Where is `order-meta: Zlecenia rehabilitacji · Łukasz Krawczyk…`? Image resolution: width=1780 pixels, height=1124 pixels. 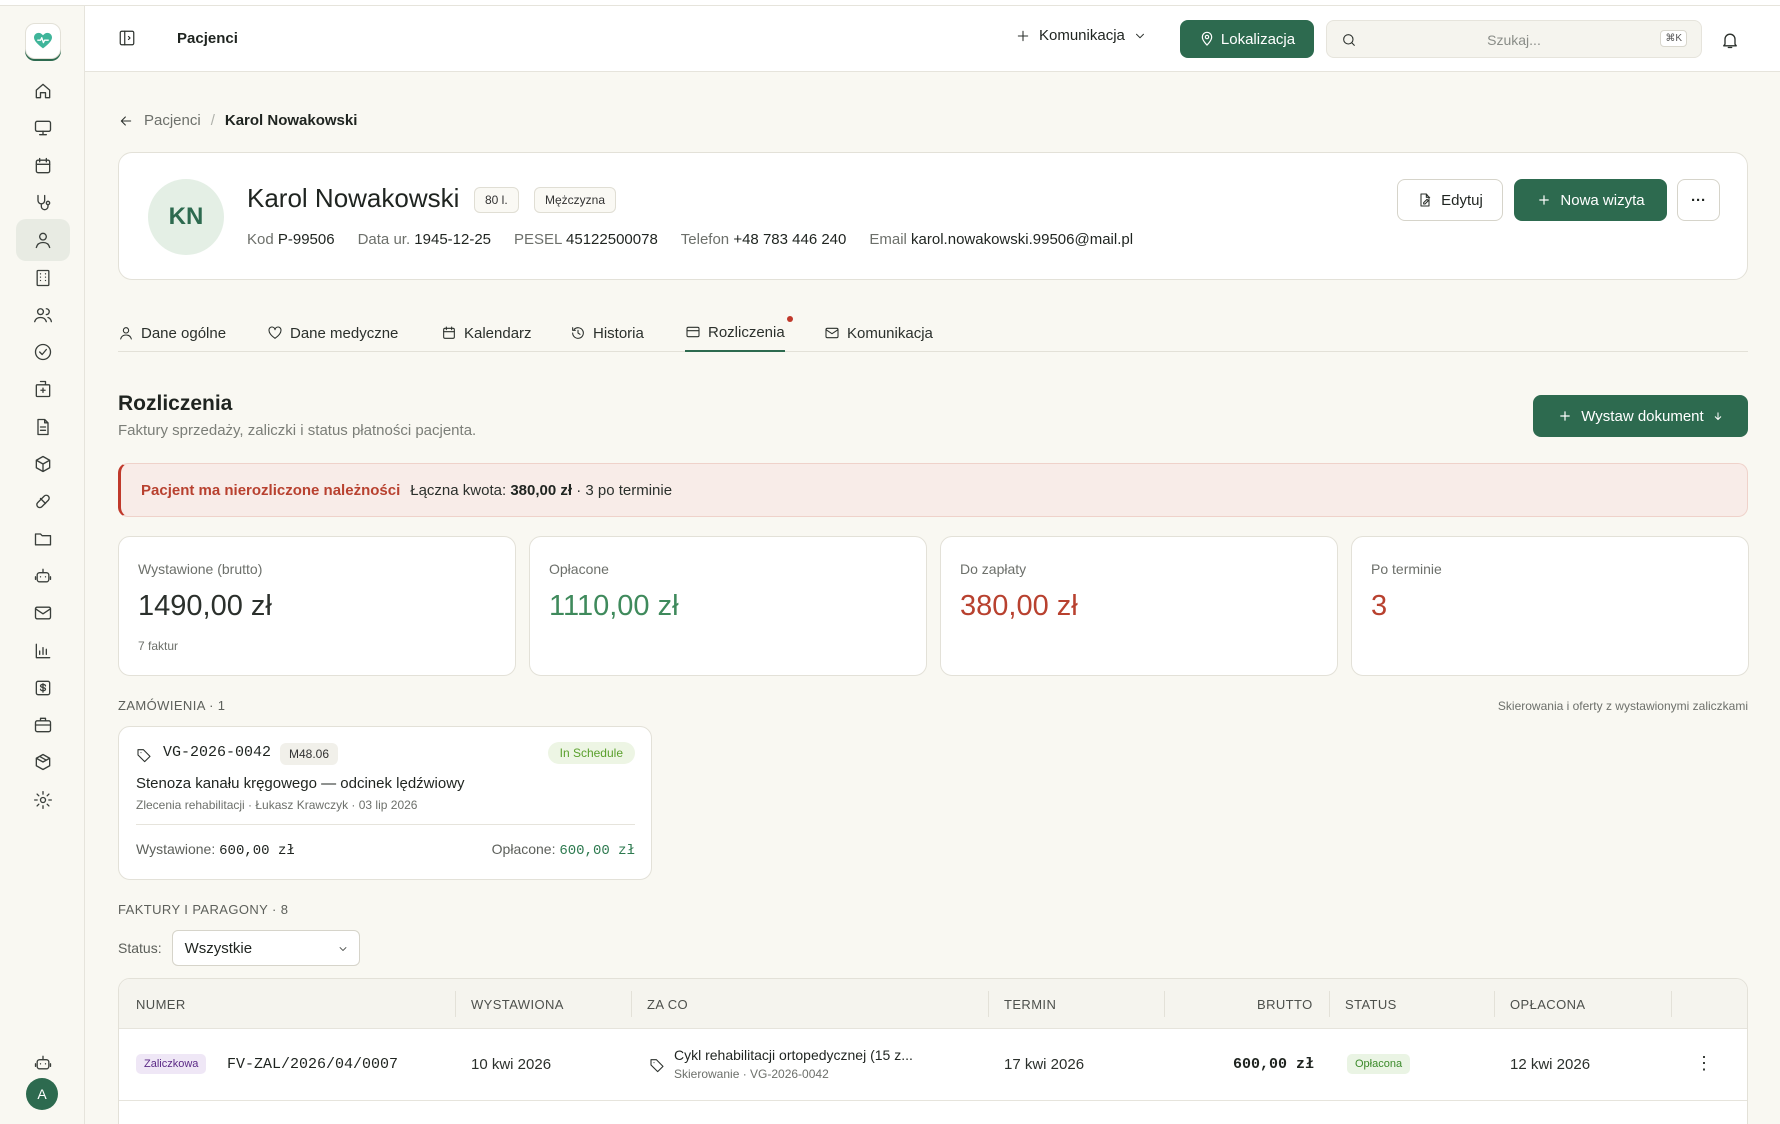 order-meta: Zlecenia rehabilitacji · Łukasz Krawczyk… is located at coordinates (277, 805).